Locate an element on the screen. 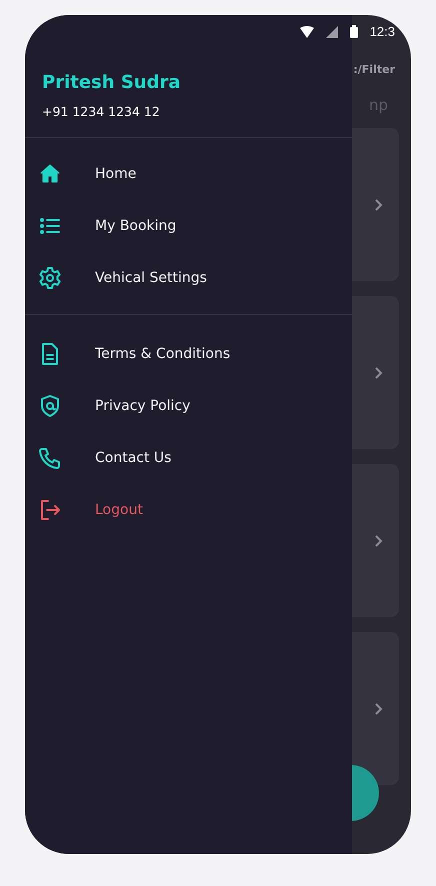  menu-item: Contact Us is located at coordinates (133, 458).